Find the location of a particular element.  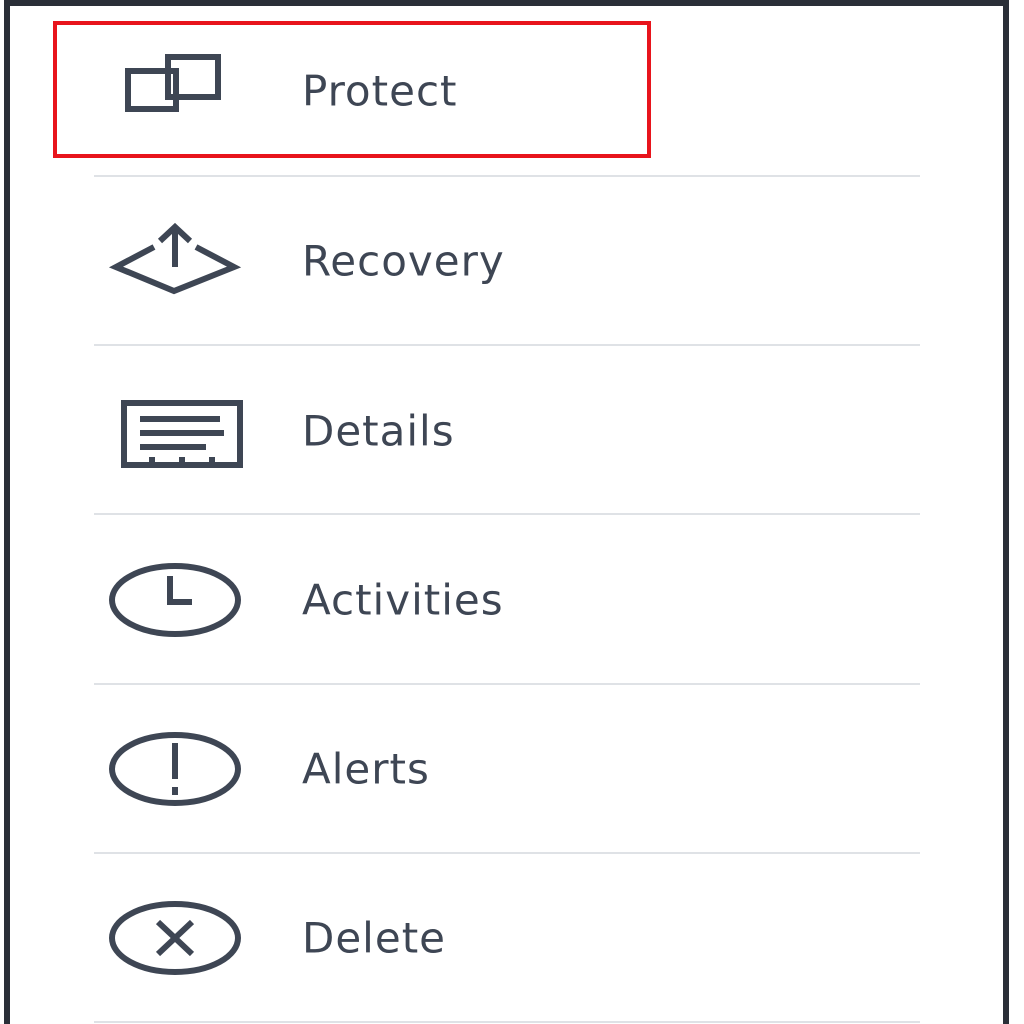

divider is located at coordinates (507, 1022).